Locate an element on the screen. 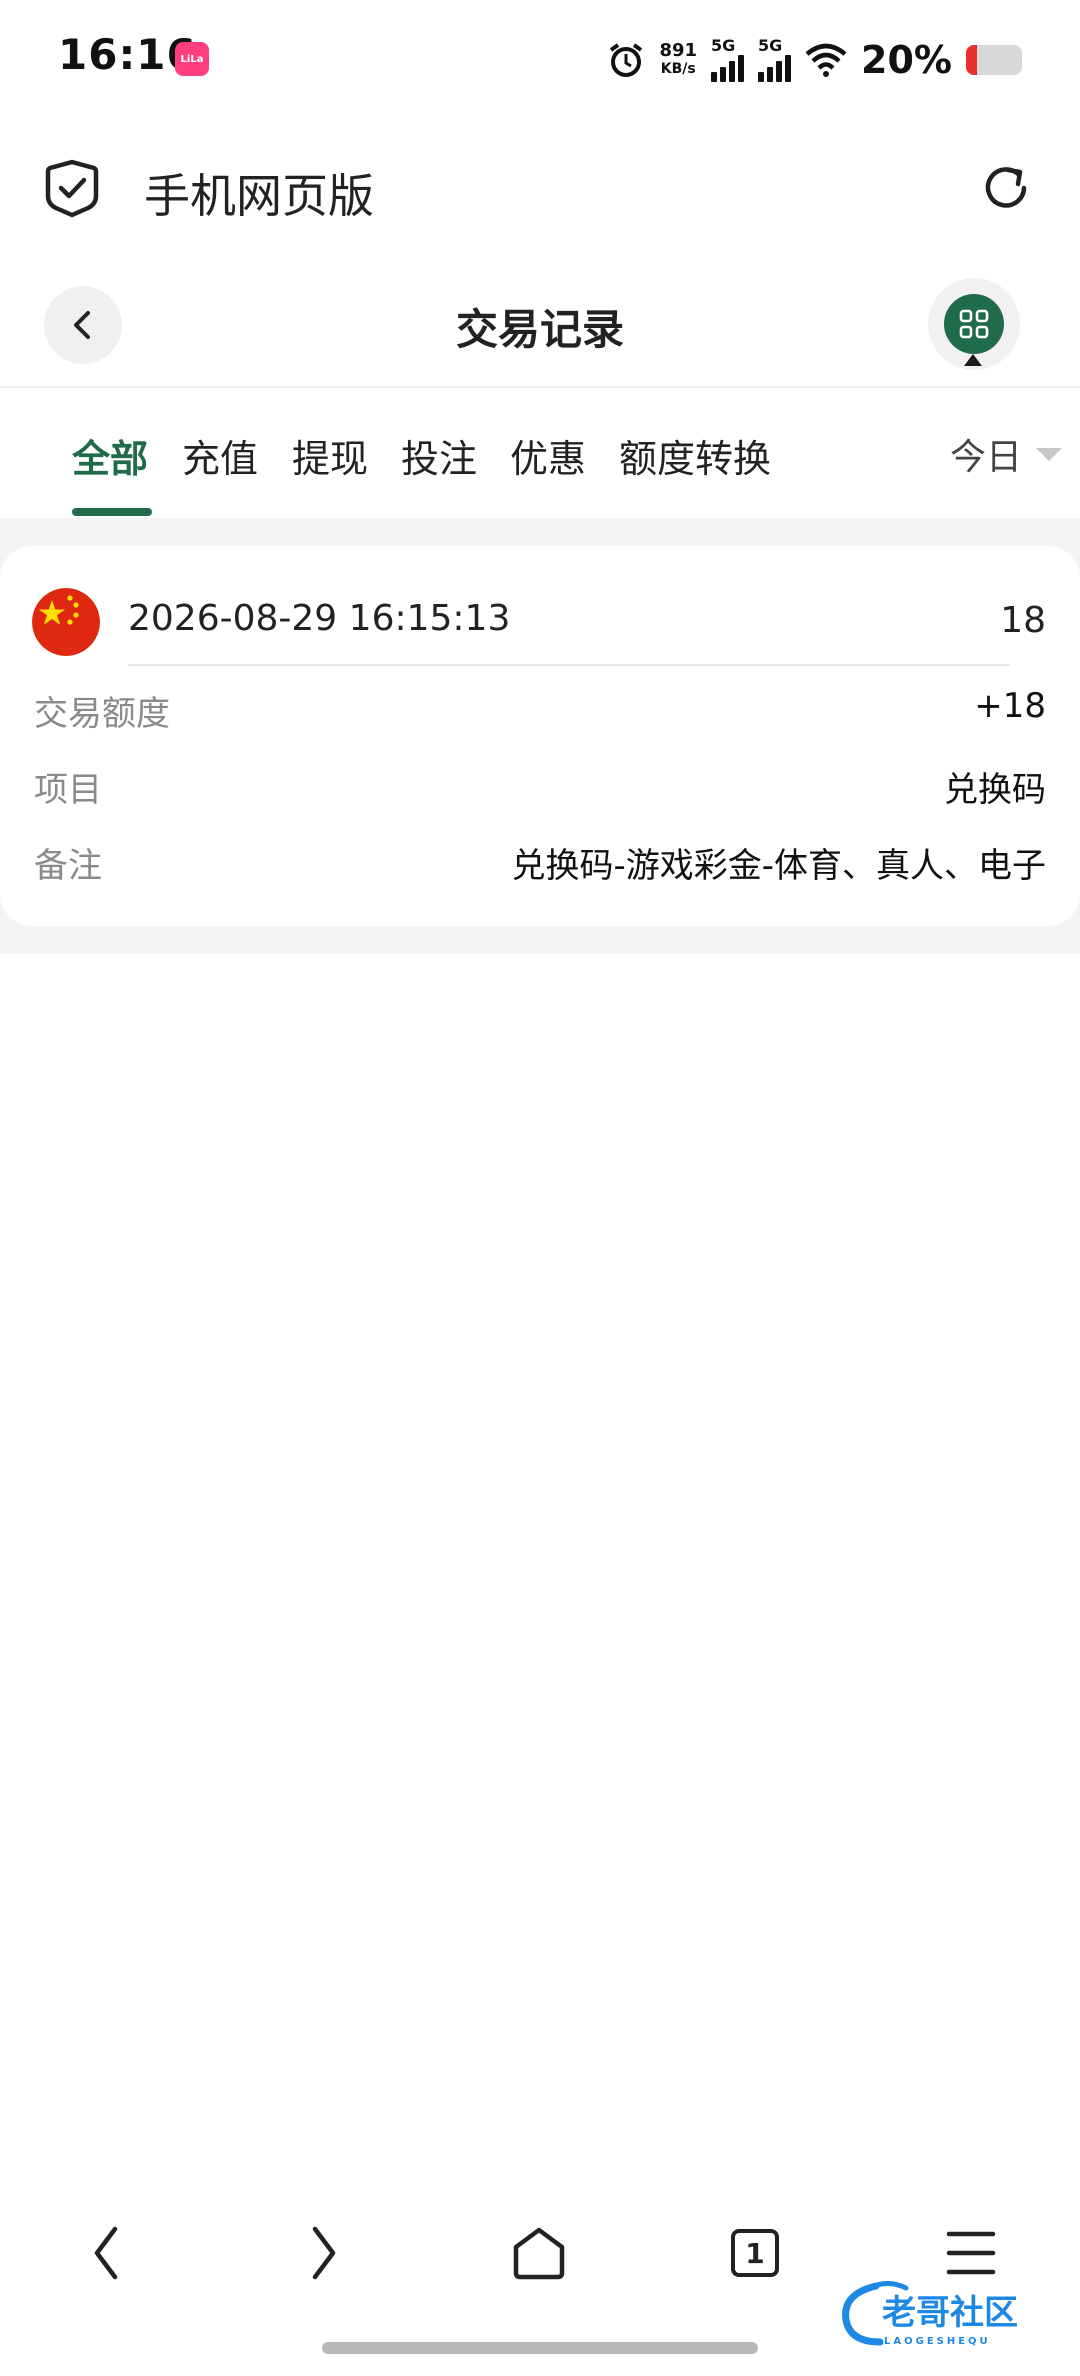 This screenshot has height=2376, width=1080. filter-tabs: 全部 充值 提现 投注 优惠 额度转换 今日 is located at coordinates (540, 454).